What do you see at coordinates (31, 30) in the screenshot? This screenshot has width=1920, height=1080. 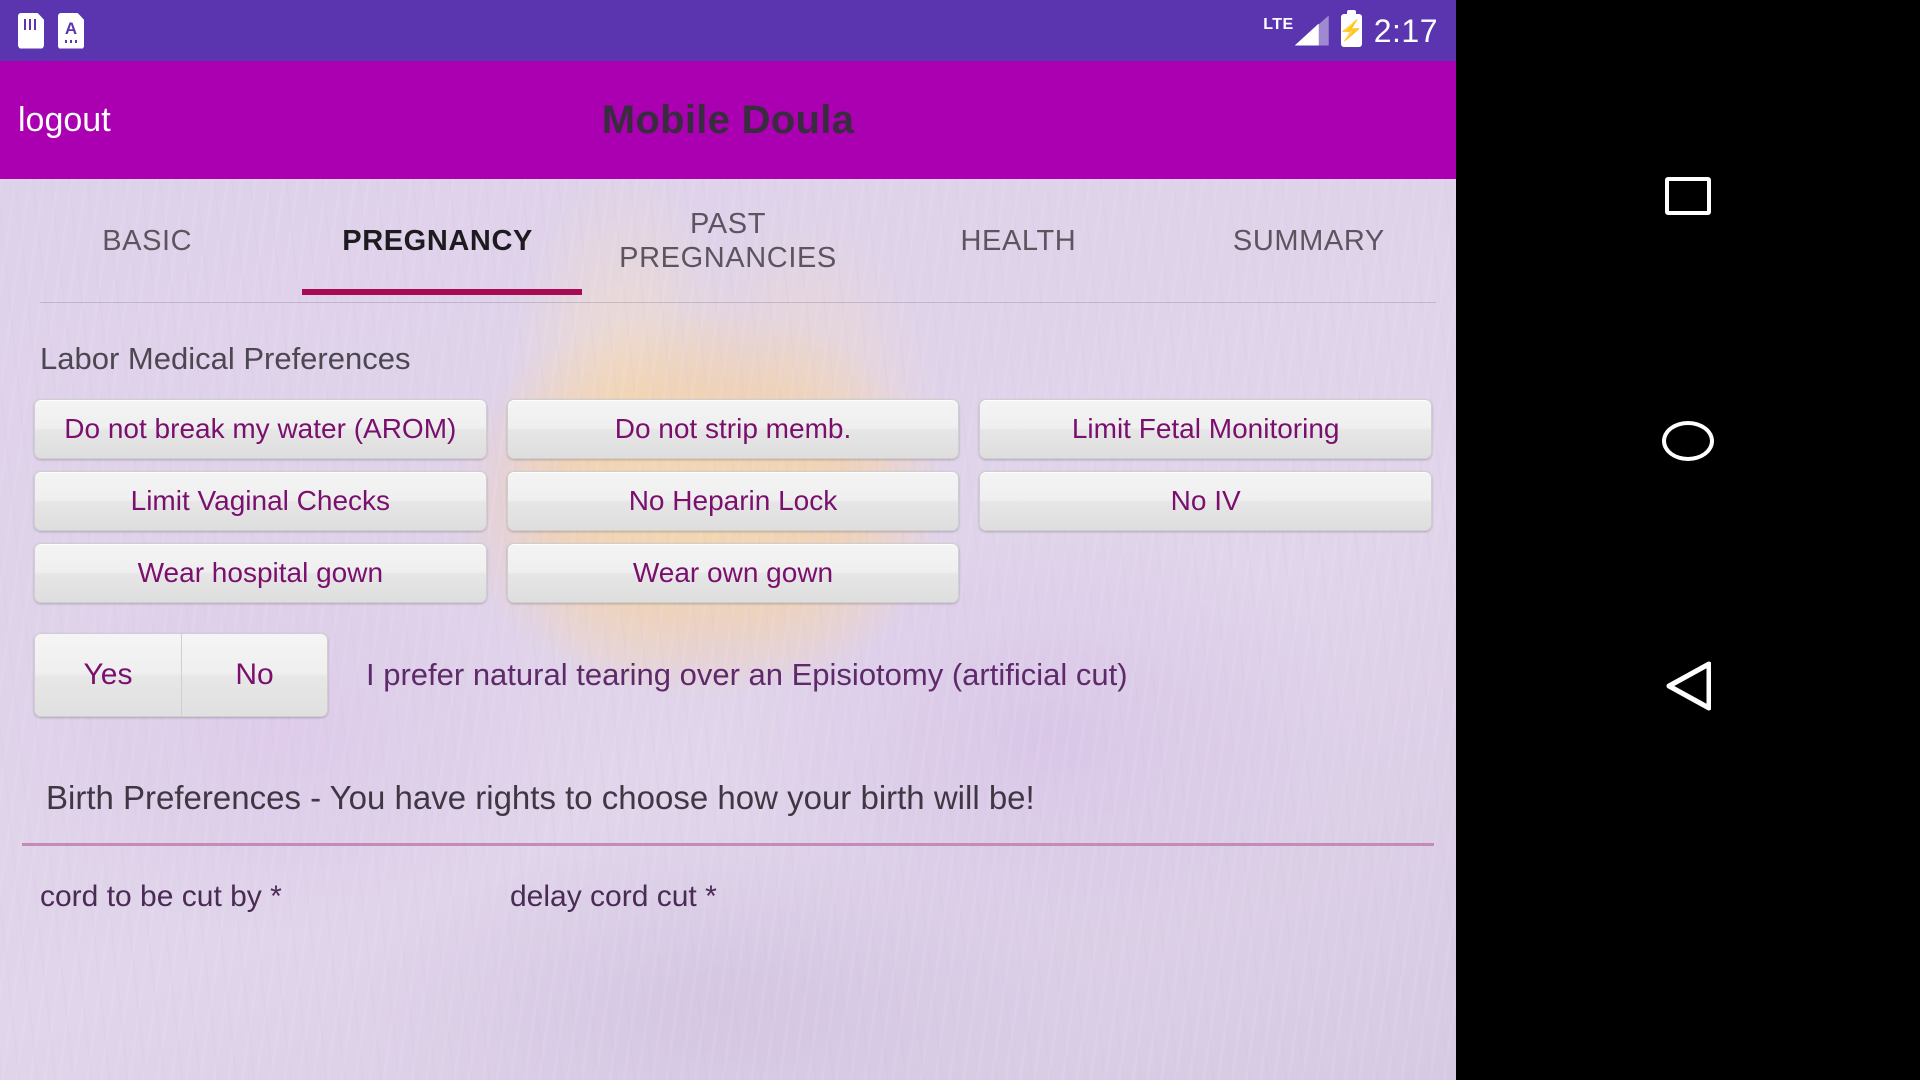 I see `sim-card-icon` at bounding box center [31, 30].